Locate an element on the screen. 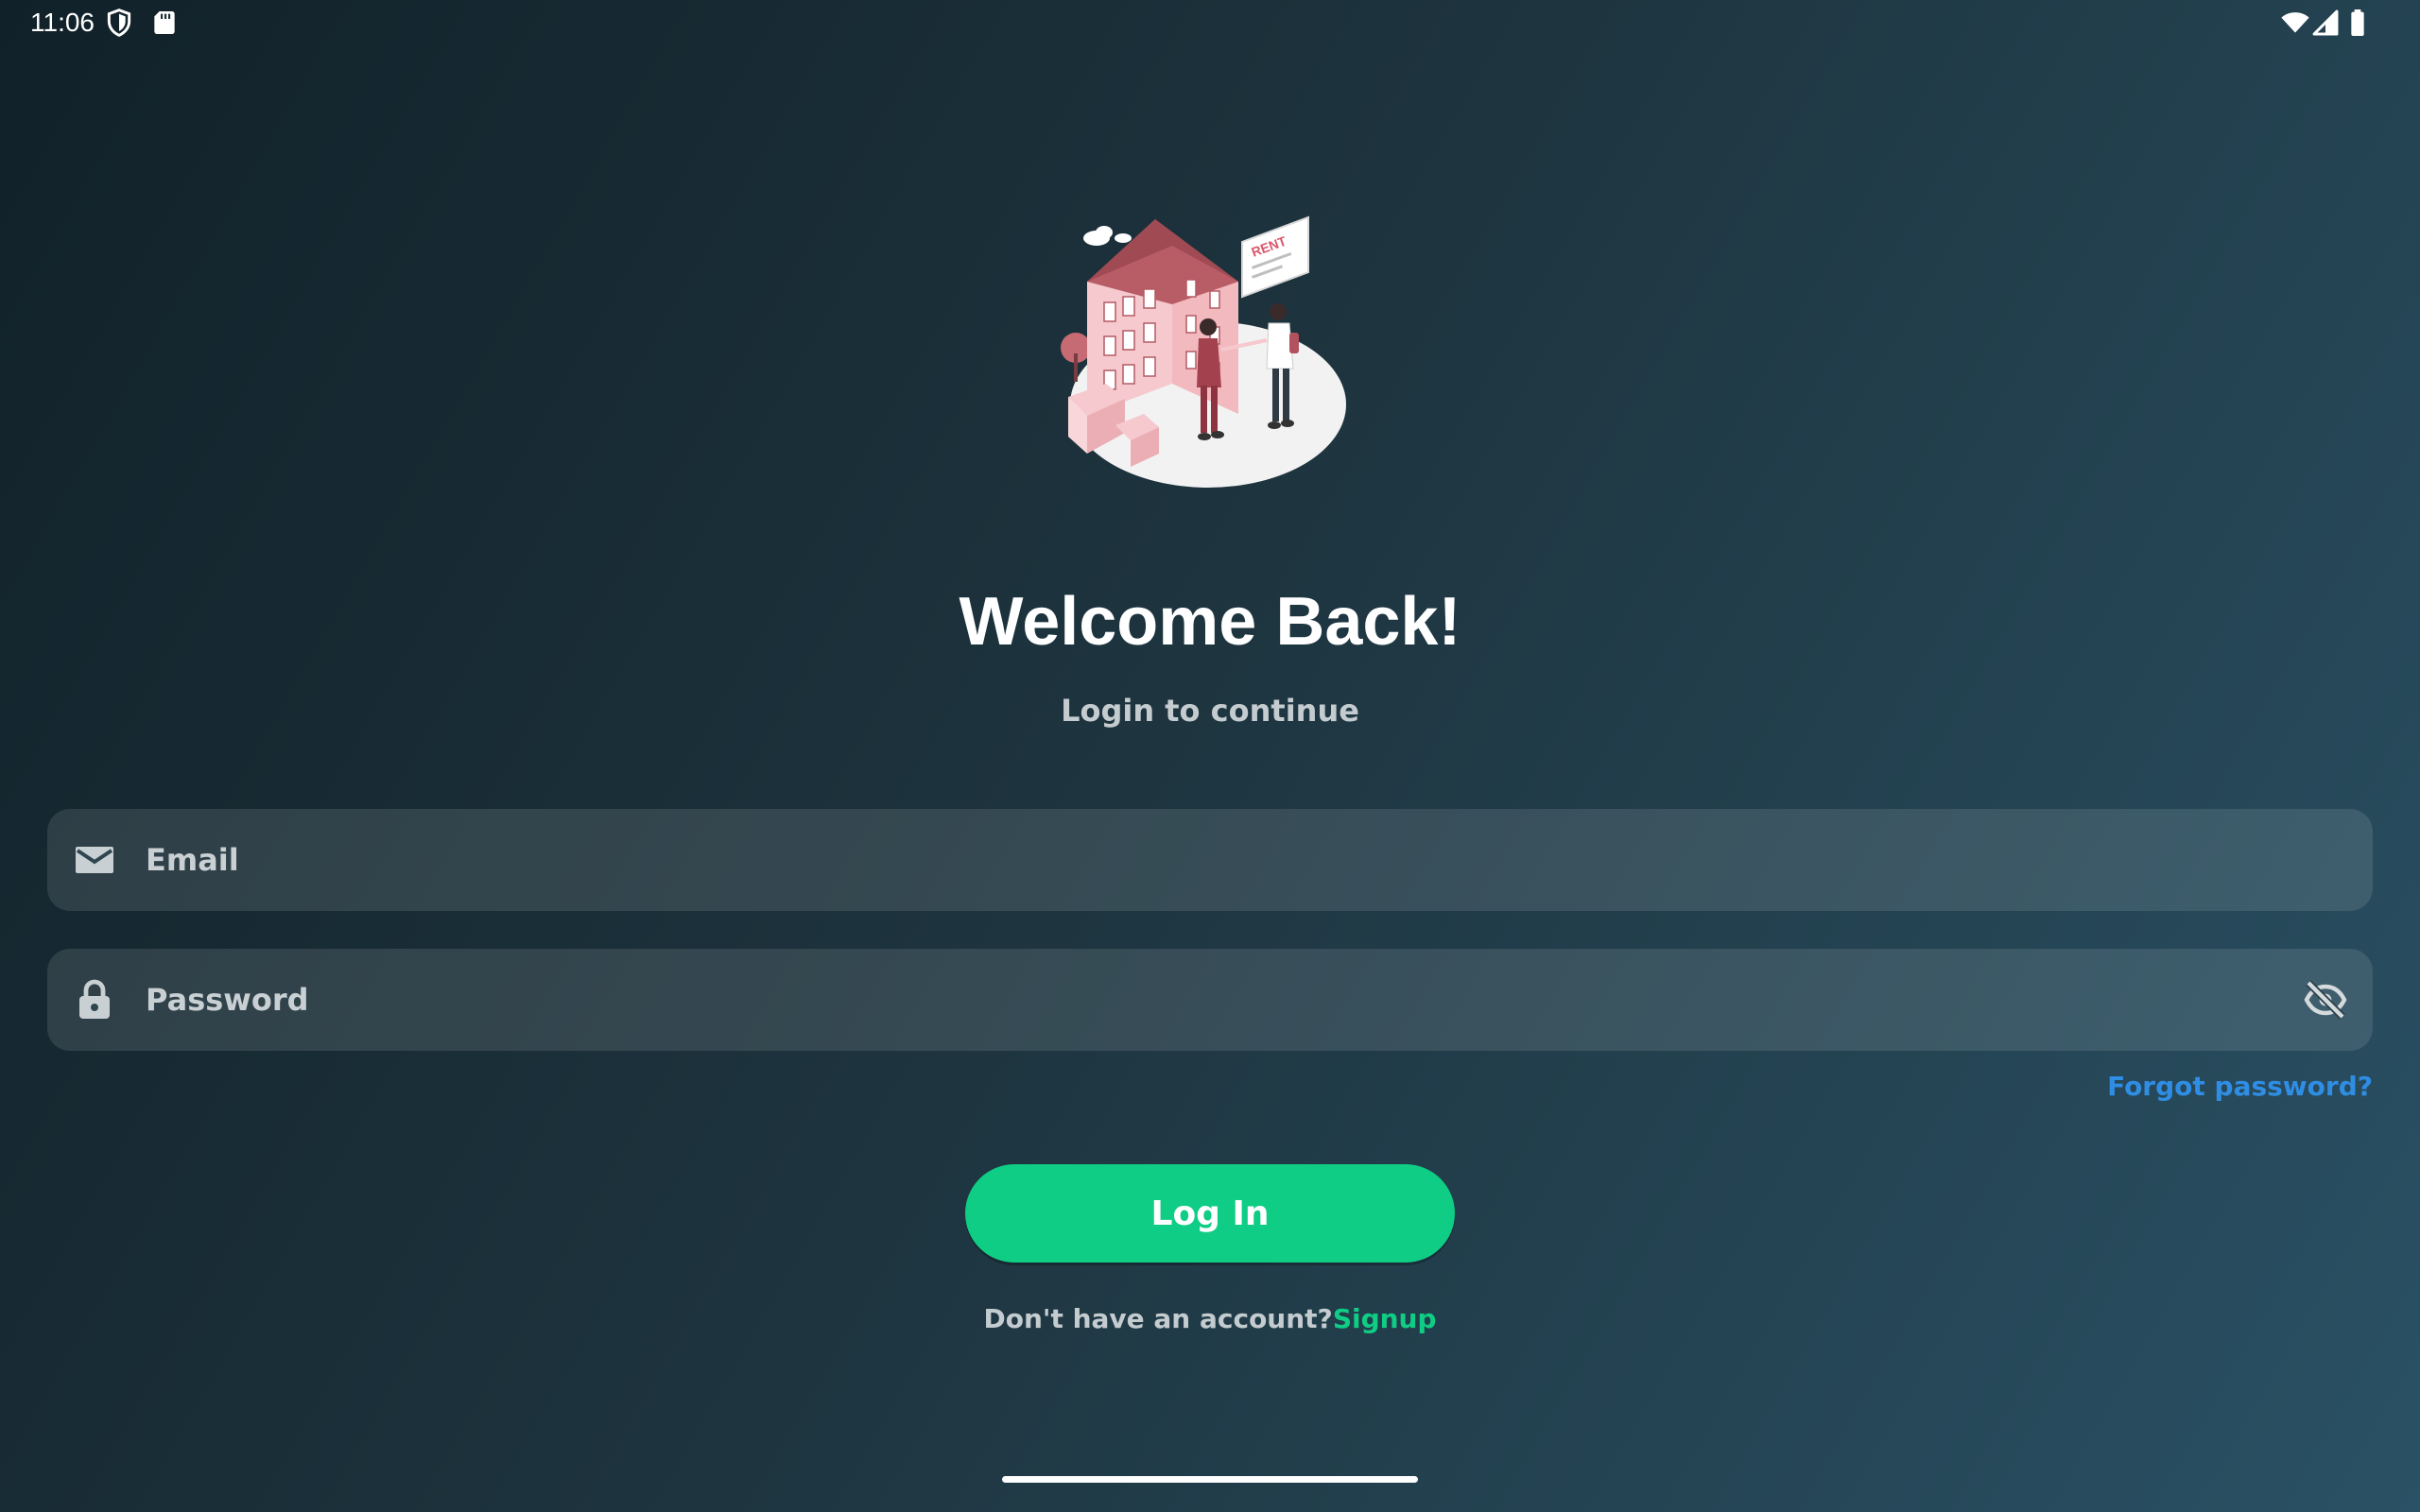 Image resolution: width=2420 pixels, height=1512 pixels. password-field: Password is located at coordinates (1210, 1000).